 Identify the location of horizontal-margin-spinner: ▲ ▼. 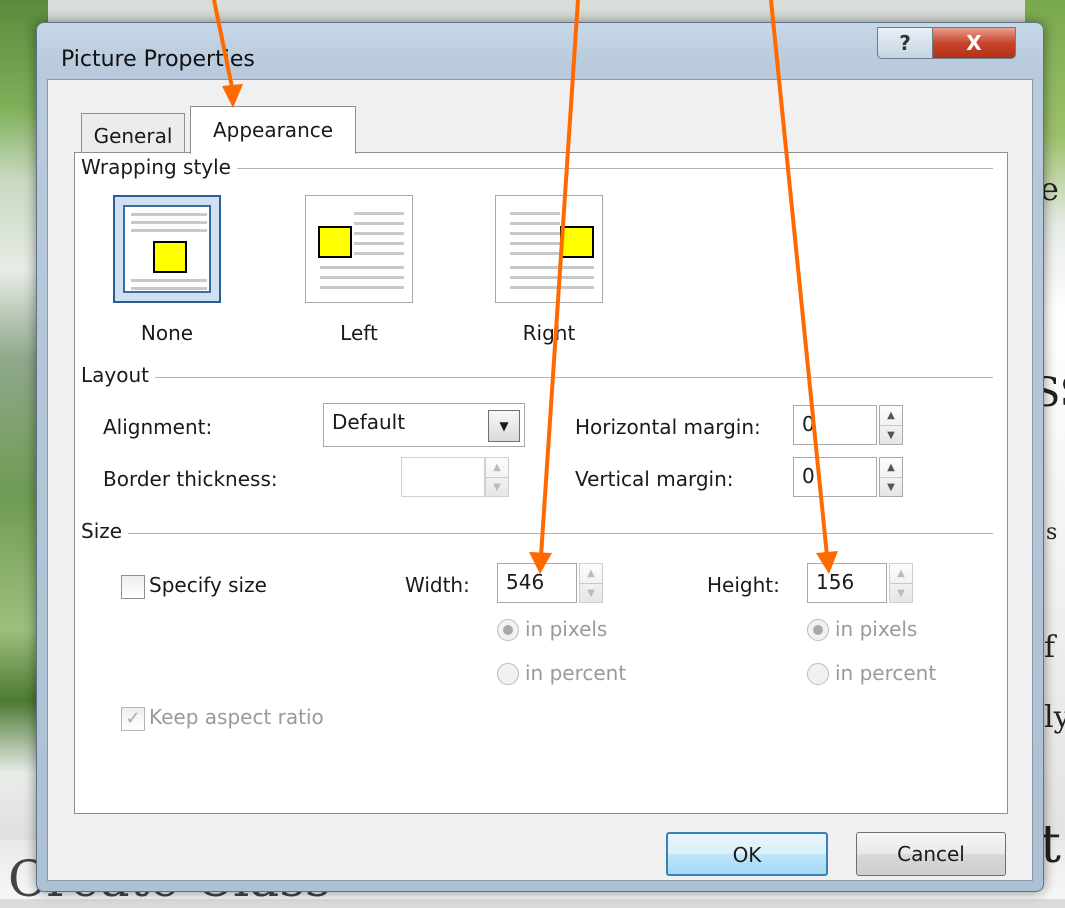
(891, 425).